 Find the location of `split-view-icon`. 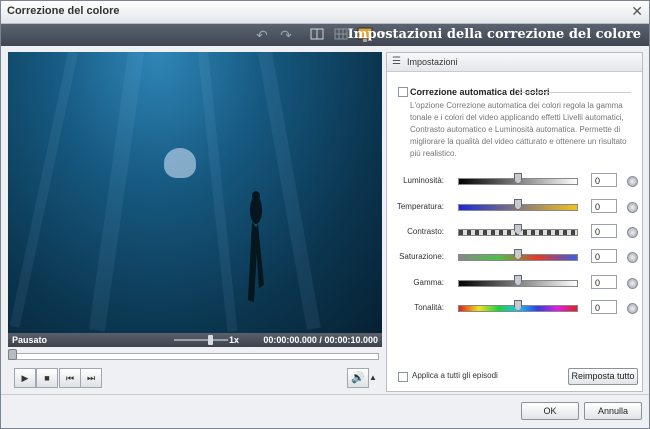

split-view-icon is located at coordinates (317, 35).